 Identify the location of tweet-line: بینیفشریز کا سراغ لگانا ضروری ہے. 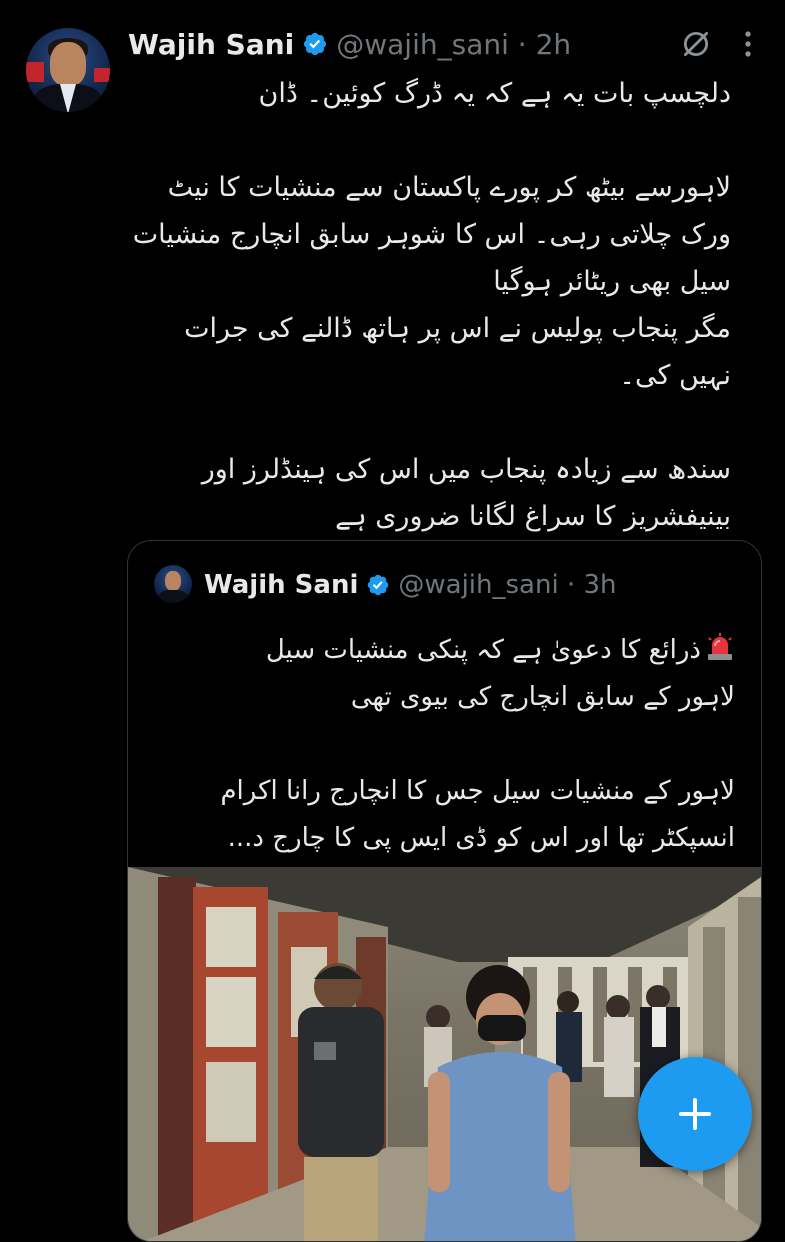
(533, 516).